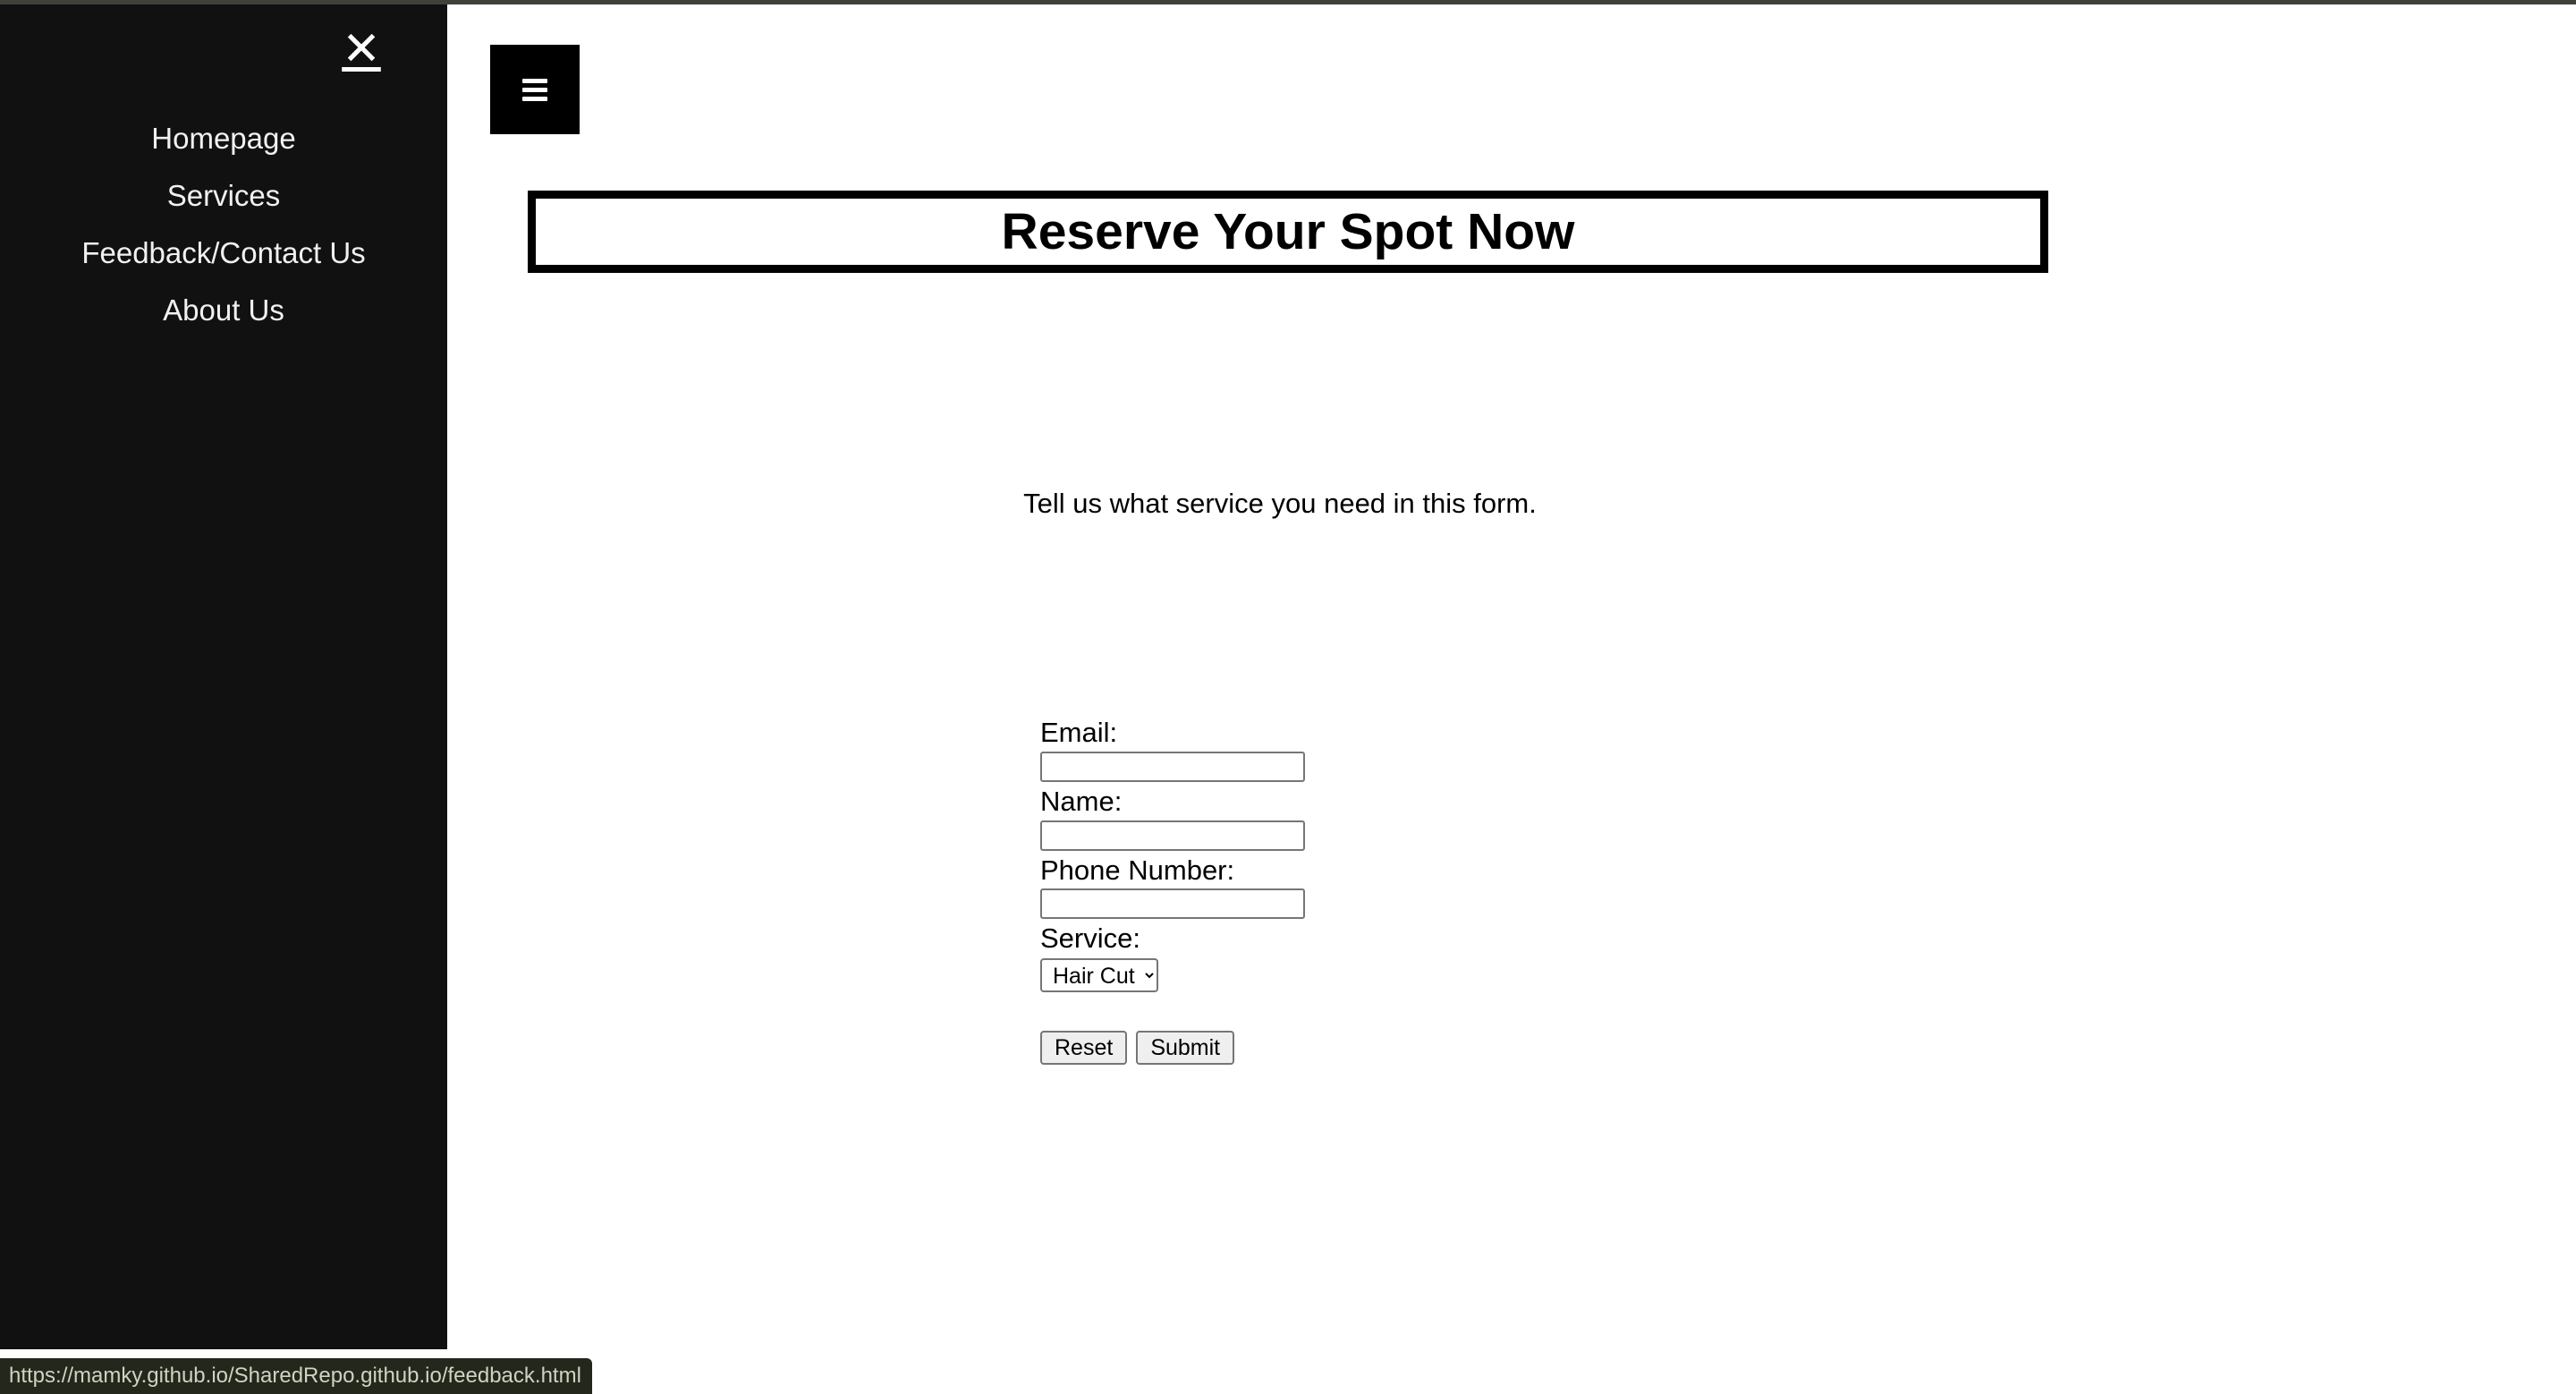 This screenshot has height=1394, width=2576. What do you see at coordinates (1099, 975) in the screenshot?
I see `service-select: Hair Cut` at bounding box center [1099, 975].